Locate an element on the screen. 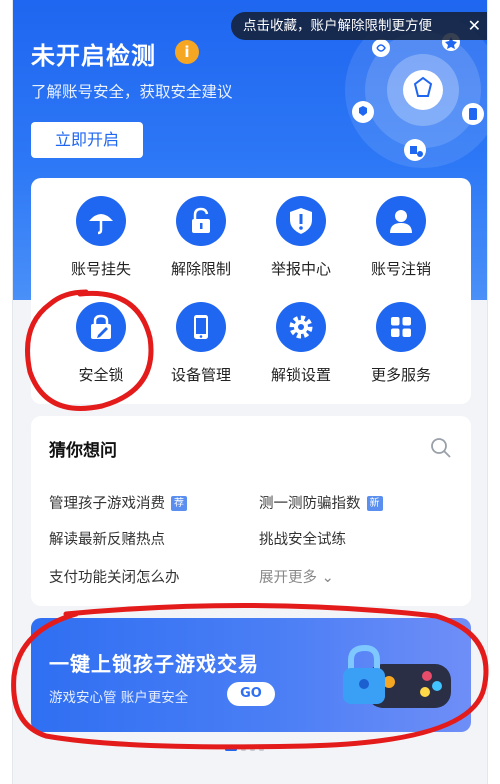 Image resolution: width=500 pixels, height=784 pixels. service-item-more-services: 更多服务 is located at coordinates (401, 343).